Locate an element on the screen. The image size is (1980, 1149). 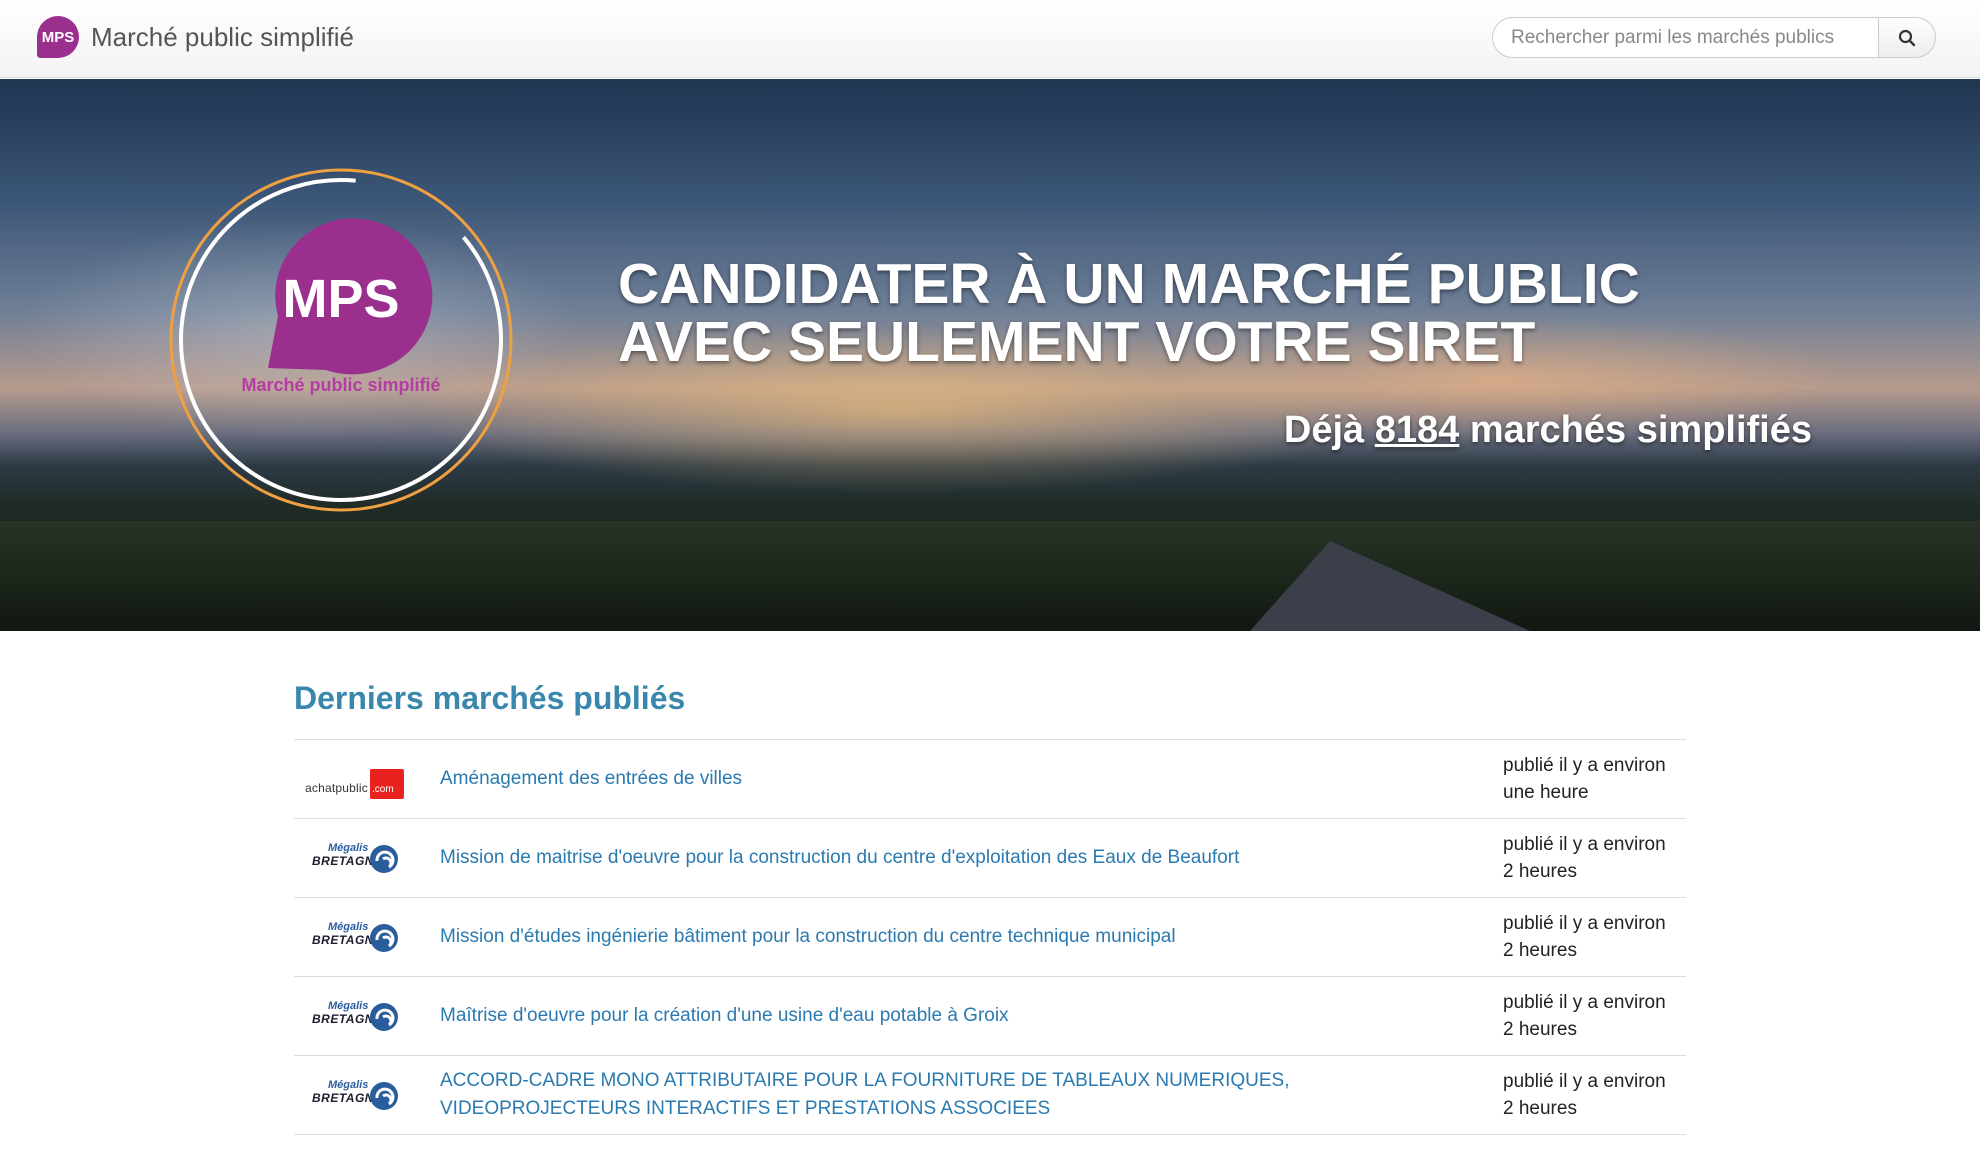
achatpublic-suffix: .com is located at coordinates (383, 789).